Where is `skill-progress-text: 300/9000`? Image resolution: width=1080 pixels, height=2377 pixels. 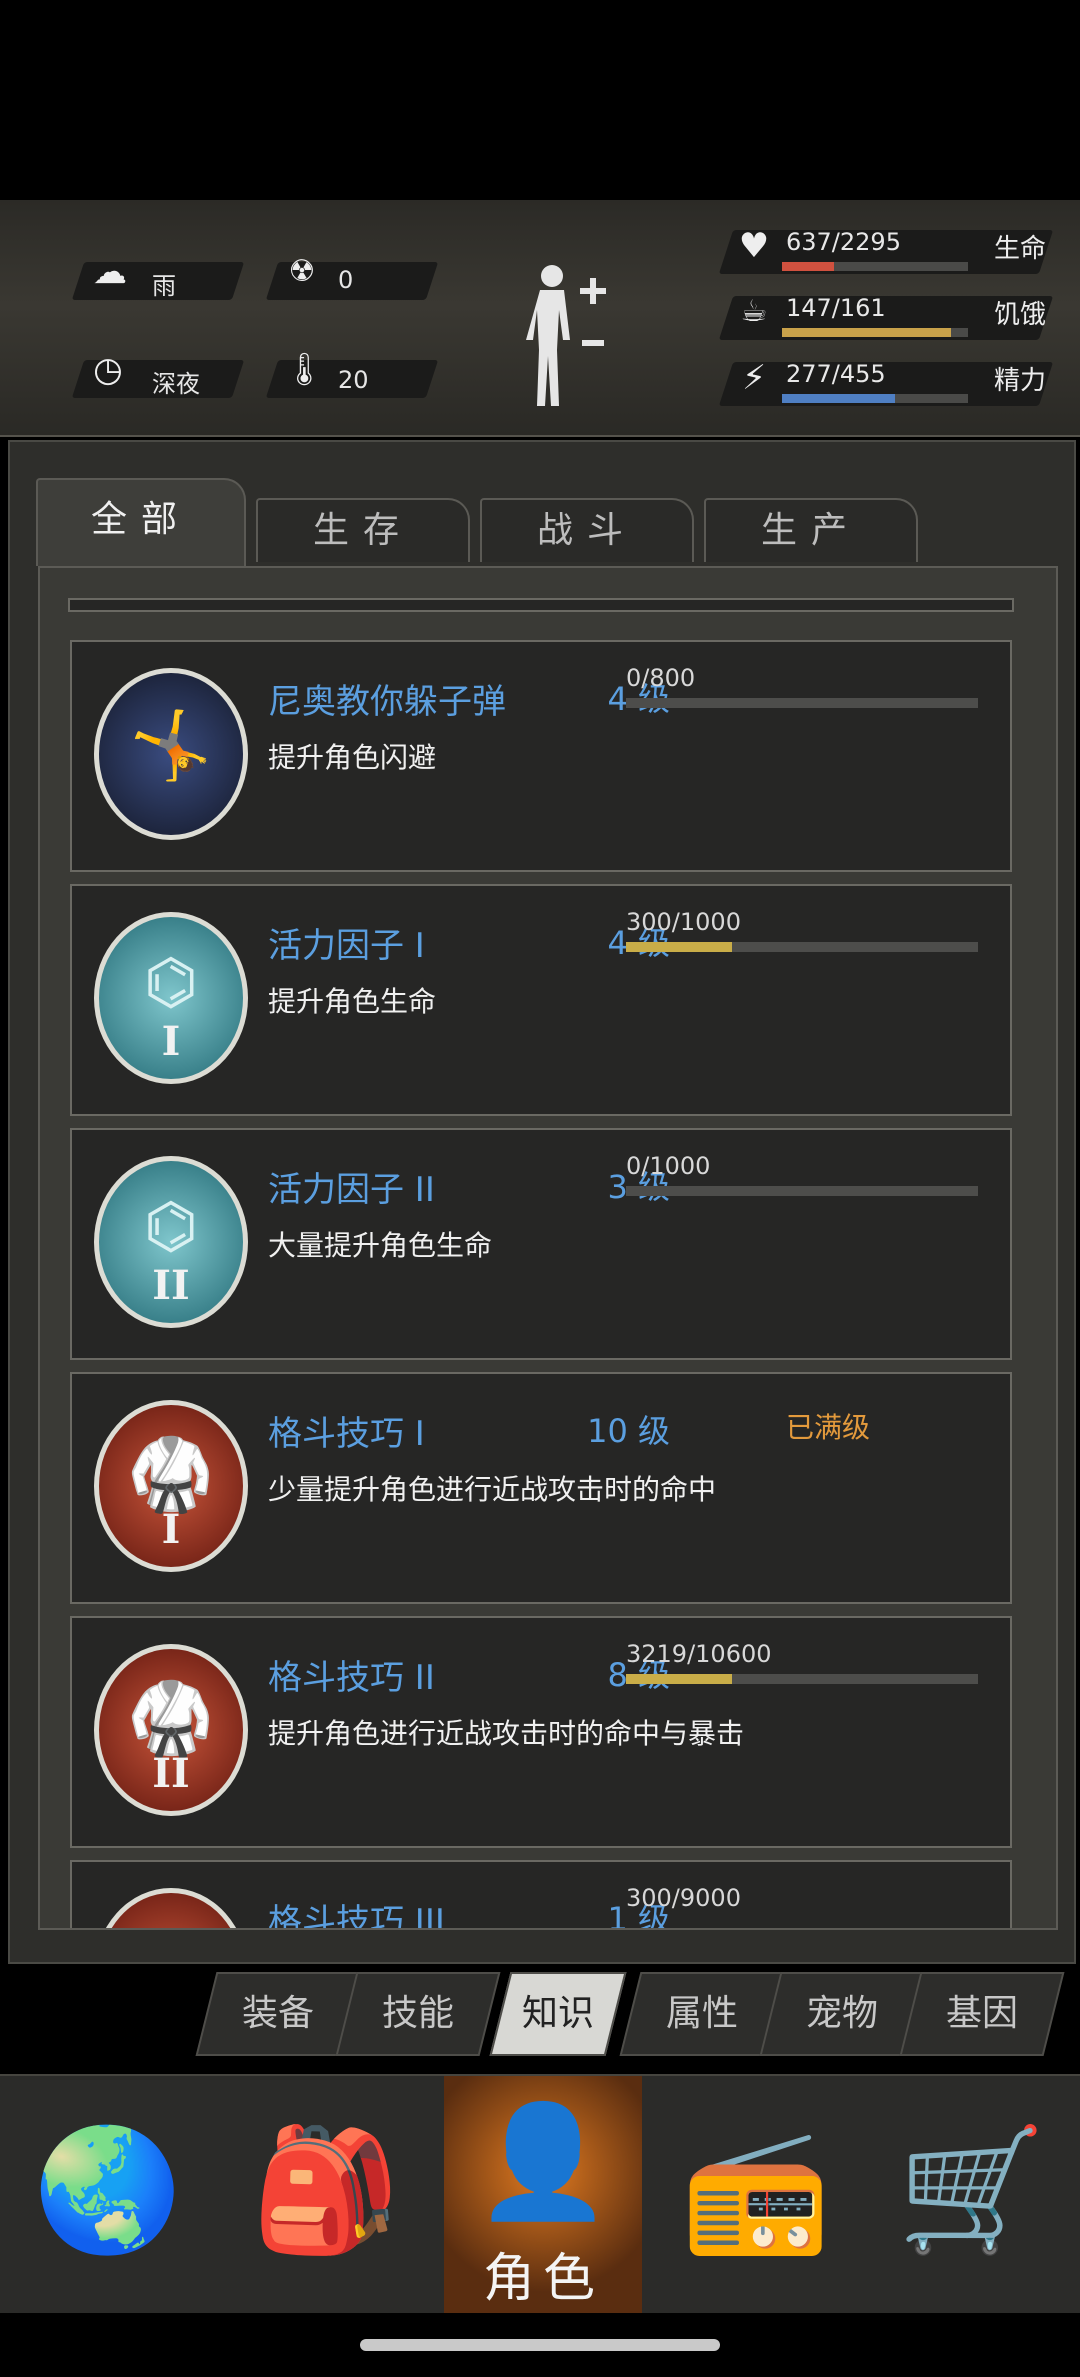
skill-progress-text: 300/9000 is located at coordinates (683, 1898).